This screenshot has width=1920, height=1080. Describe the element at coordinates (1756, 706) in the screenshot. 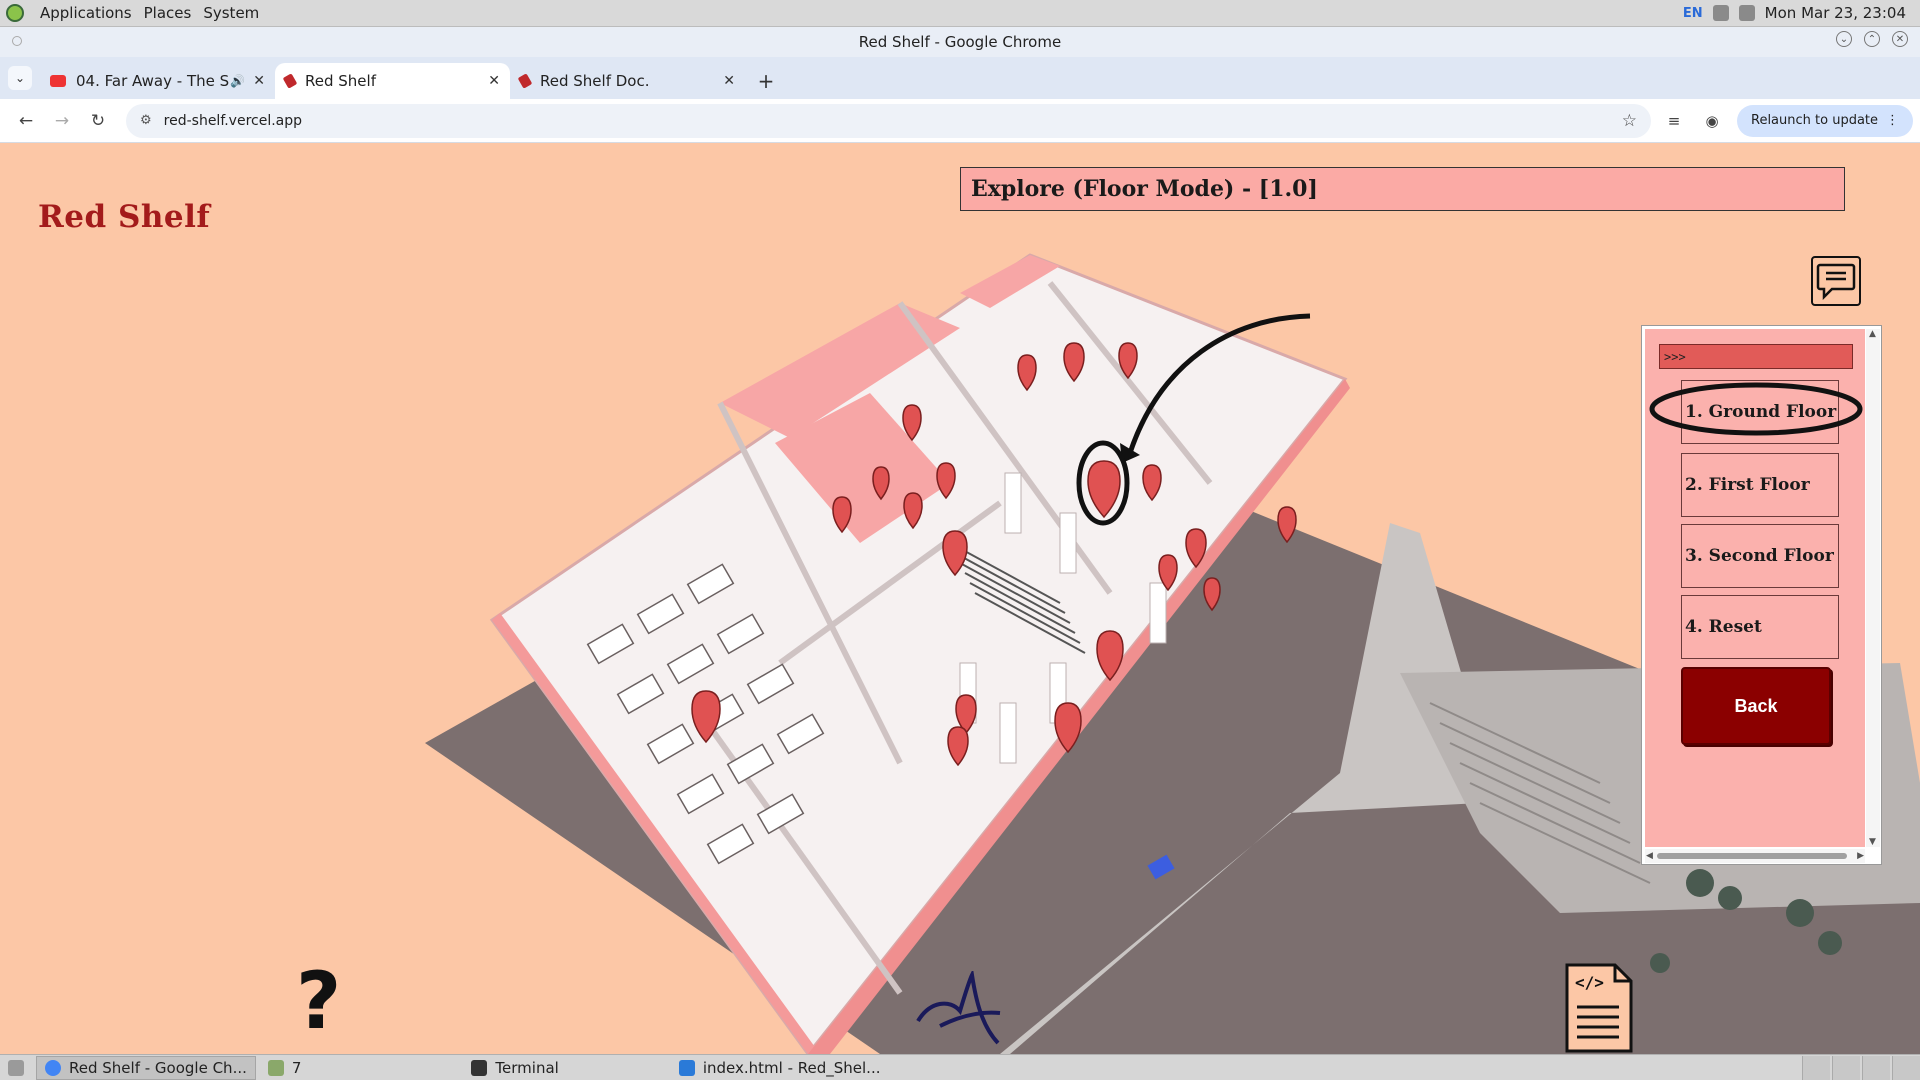

I see `back-button: Back` at that location.